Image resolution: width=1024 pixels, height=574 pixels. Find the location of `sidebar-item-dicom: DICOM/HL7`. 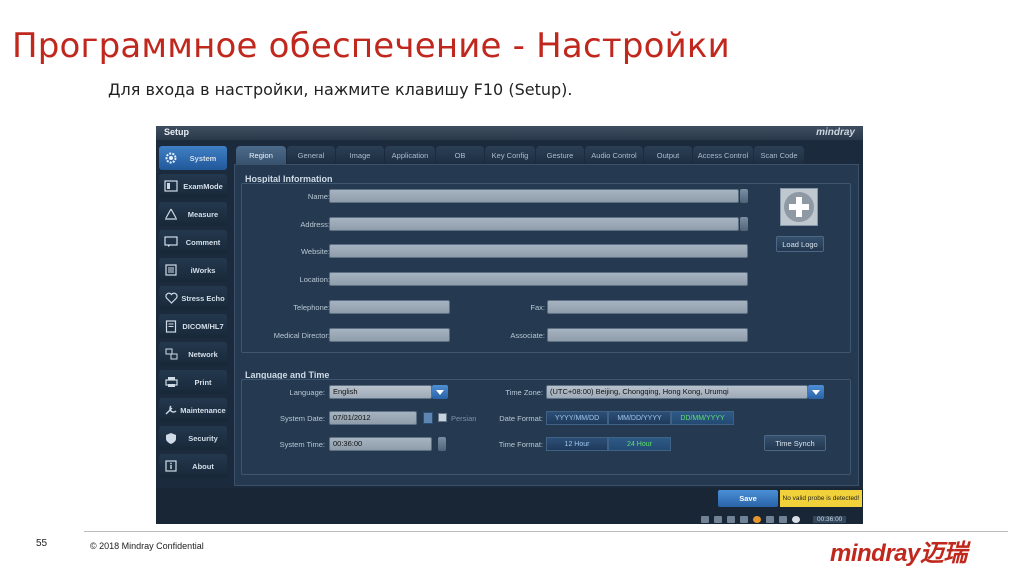

sidebar-item-dicom: DICOM/HL7 is located at coordinates (193, 326).